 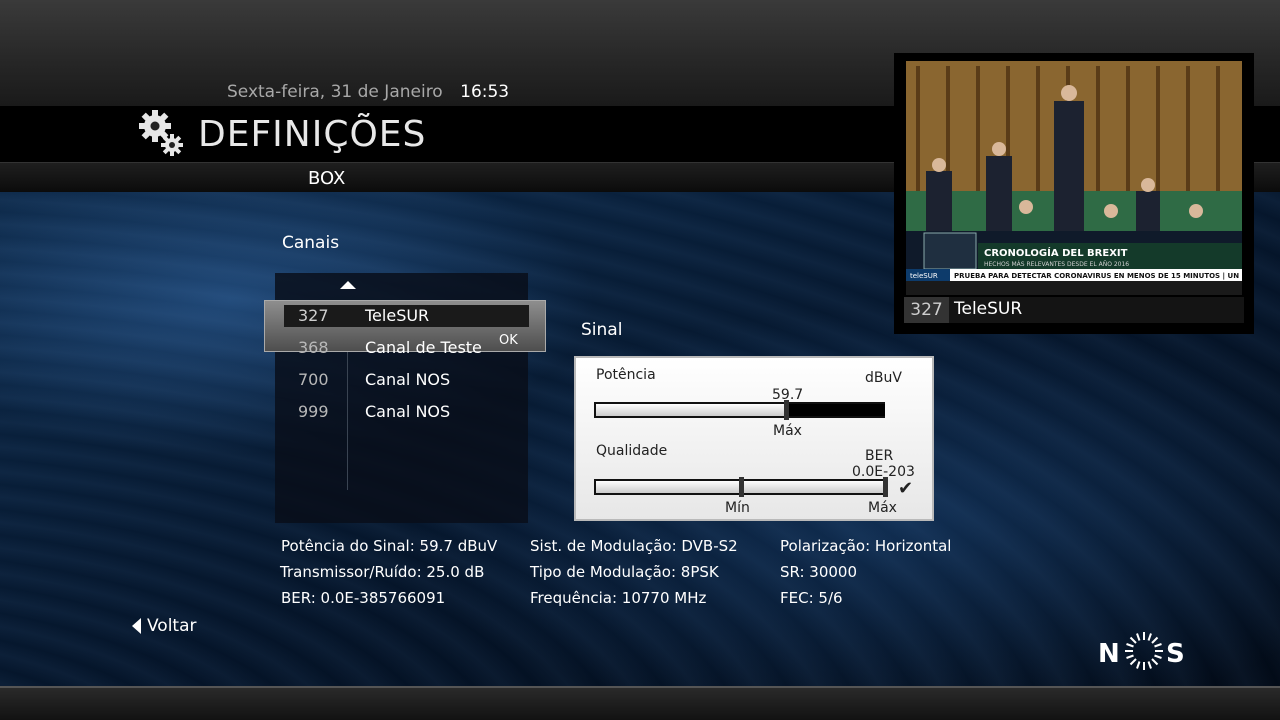 I want to click on modulation-system-info: Sist. de Modulação: DVB-S2, so click(x=634, y=546).